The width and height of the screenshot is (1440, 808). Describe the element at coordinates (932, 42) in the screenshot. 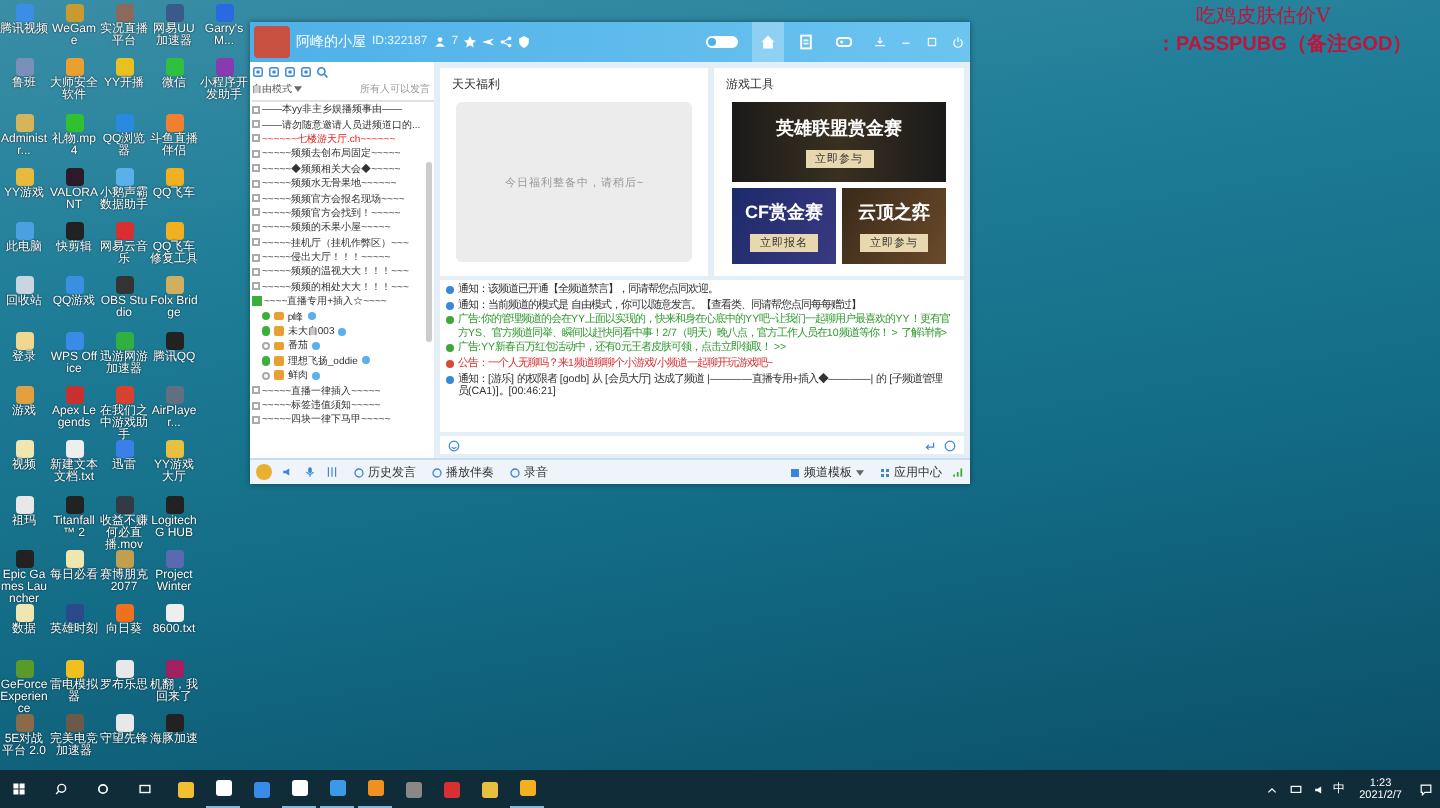

I see `maximize-icon` at that location.